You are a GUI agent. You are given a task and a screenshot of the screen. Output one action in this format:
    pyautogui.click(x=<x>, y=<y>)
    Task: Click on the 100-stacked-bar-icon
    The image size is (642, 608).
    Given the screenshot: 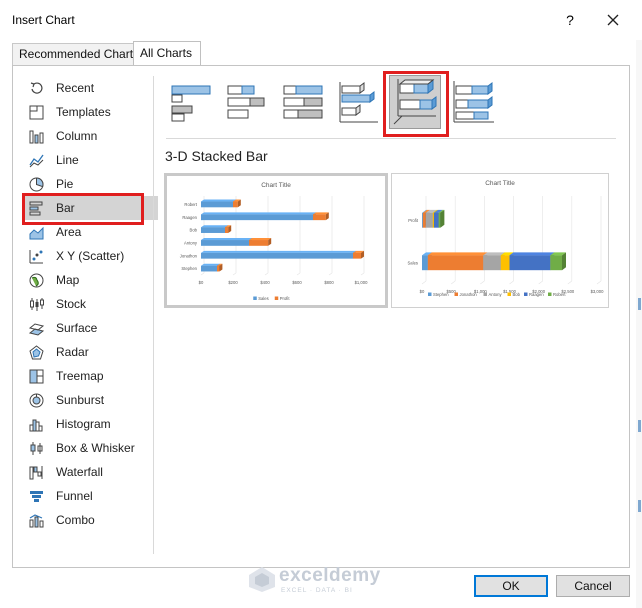 What is the action you would take?
    pyautogui.click(x=303, y=102)
    